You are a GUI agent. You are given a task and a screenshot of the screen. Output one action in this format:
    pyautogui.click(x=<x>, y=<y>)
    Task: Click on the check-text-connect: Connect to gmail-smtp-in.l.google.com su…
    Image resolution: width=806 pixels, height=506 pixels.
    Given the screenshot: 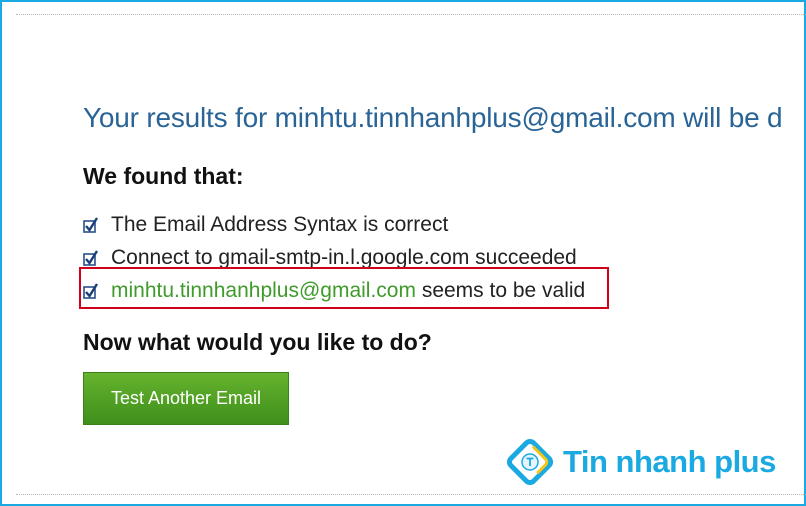 What is the action you would take?
    pyautogui.click(x=344, y=257)
    